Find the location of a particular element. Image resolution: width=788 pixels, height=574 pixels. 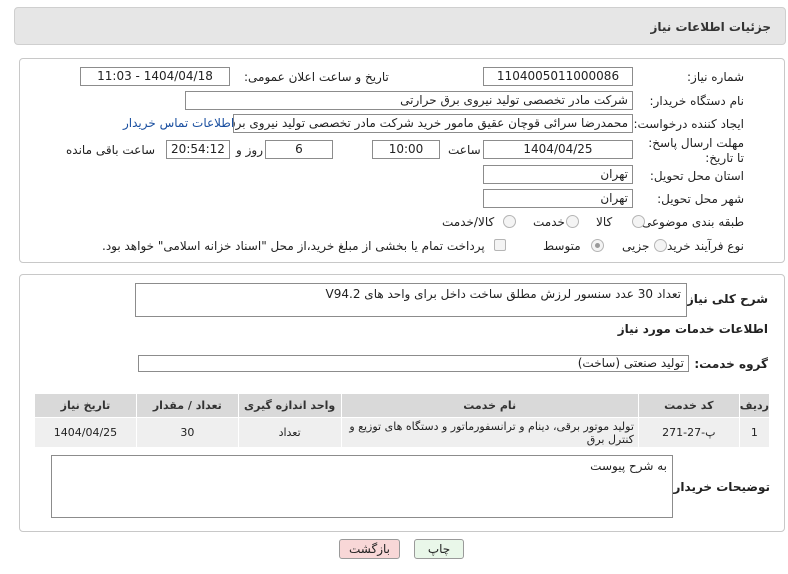

deadline-label: مهلت ارسال پاسخ: تا تاریخ: is located at coordinates (696, 150).